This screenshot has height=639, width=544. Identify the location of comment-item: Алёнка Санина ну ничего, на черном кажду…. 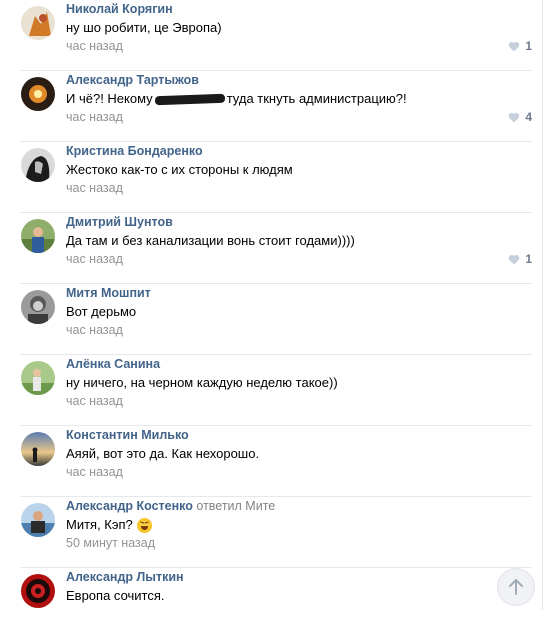
(271, 390).